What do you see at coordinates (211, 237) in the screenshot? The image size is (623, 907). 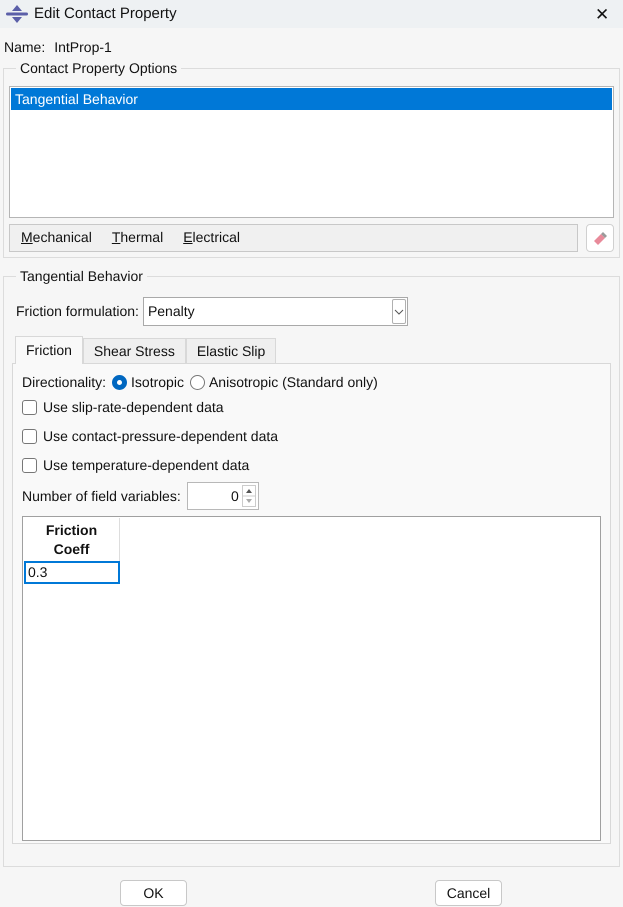 I see `menu-item: Electrical` at bounding box center [211, 237].